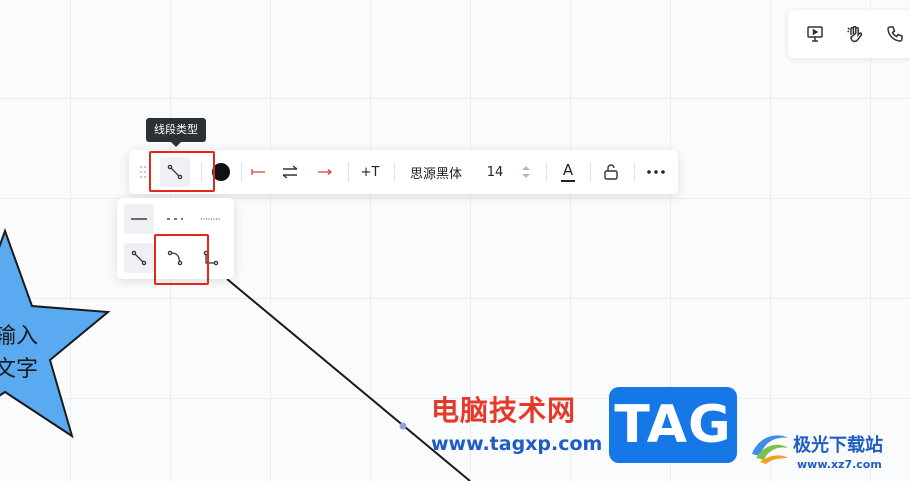  What do you see at coordinates (495, 172) in the screenshot?
I see `font-size-value: 14` at bounding box center [495, 172].